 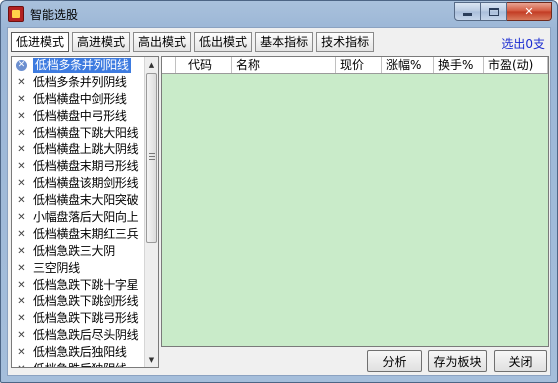 I want to click on strategy-label: 低档急跌下跳弓形线, so click(x=86, y=318).